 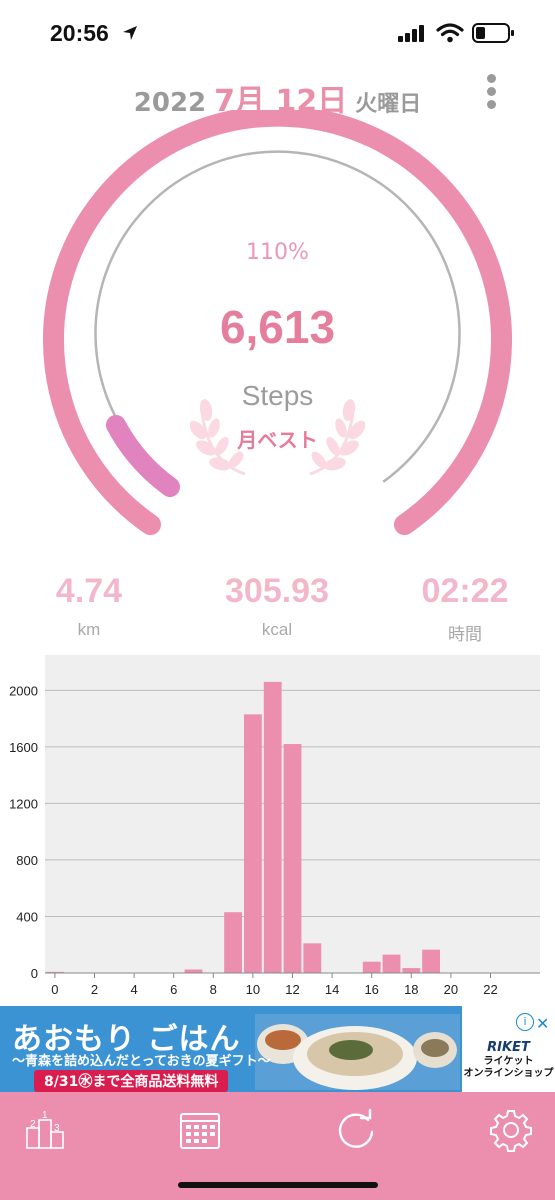 I want to click on chart-y-tick-label: 800, so click(x=27, y=860).